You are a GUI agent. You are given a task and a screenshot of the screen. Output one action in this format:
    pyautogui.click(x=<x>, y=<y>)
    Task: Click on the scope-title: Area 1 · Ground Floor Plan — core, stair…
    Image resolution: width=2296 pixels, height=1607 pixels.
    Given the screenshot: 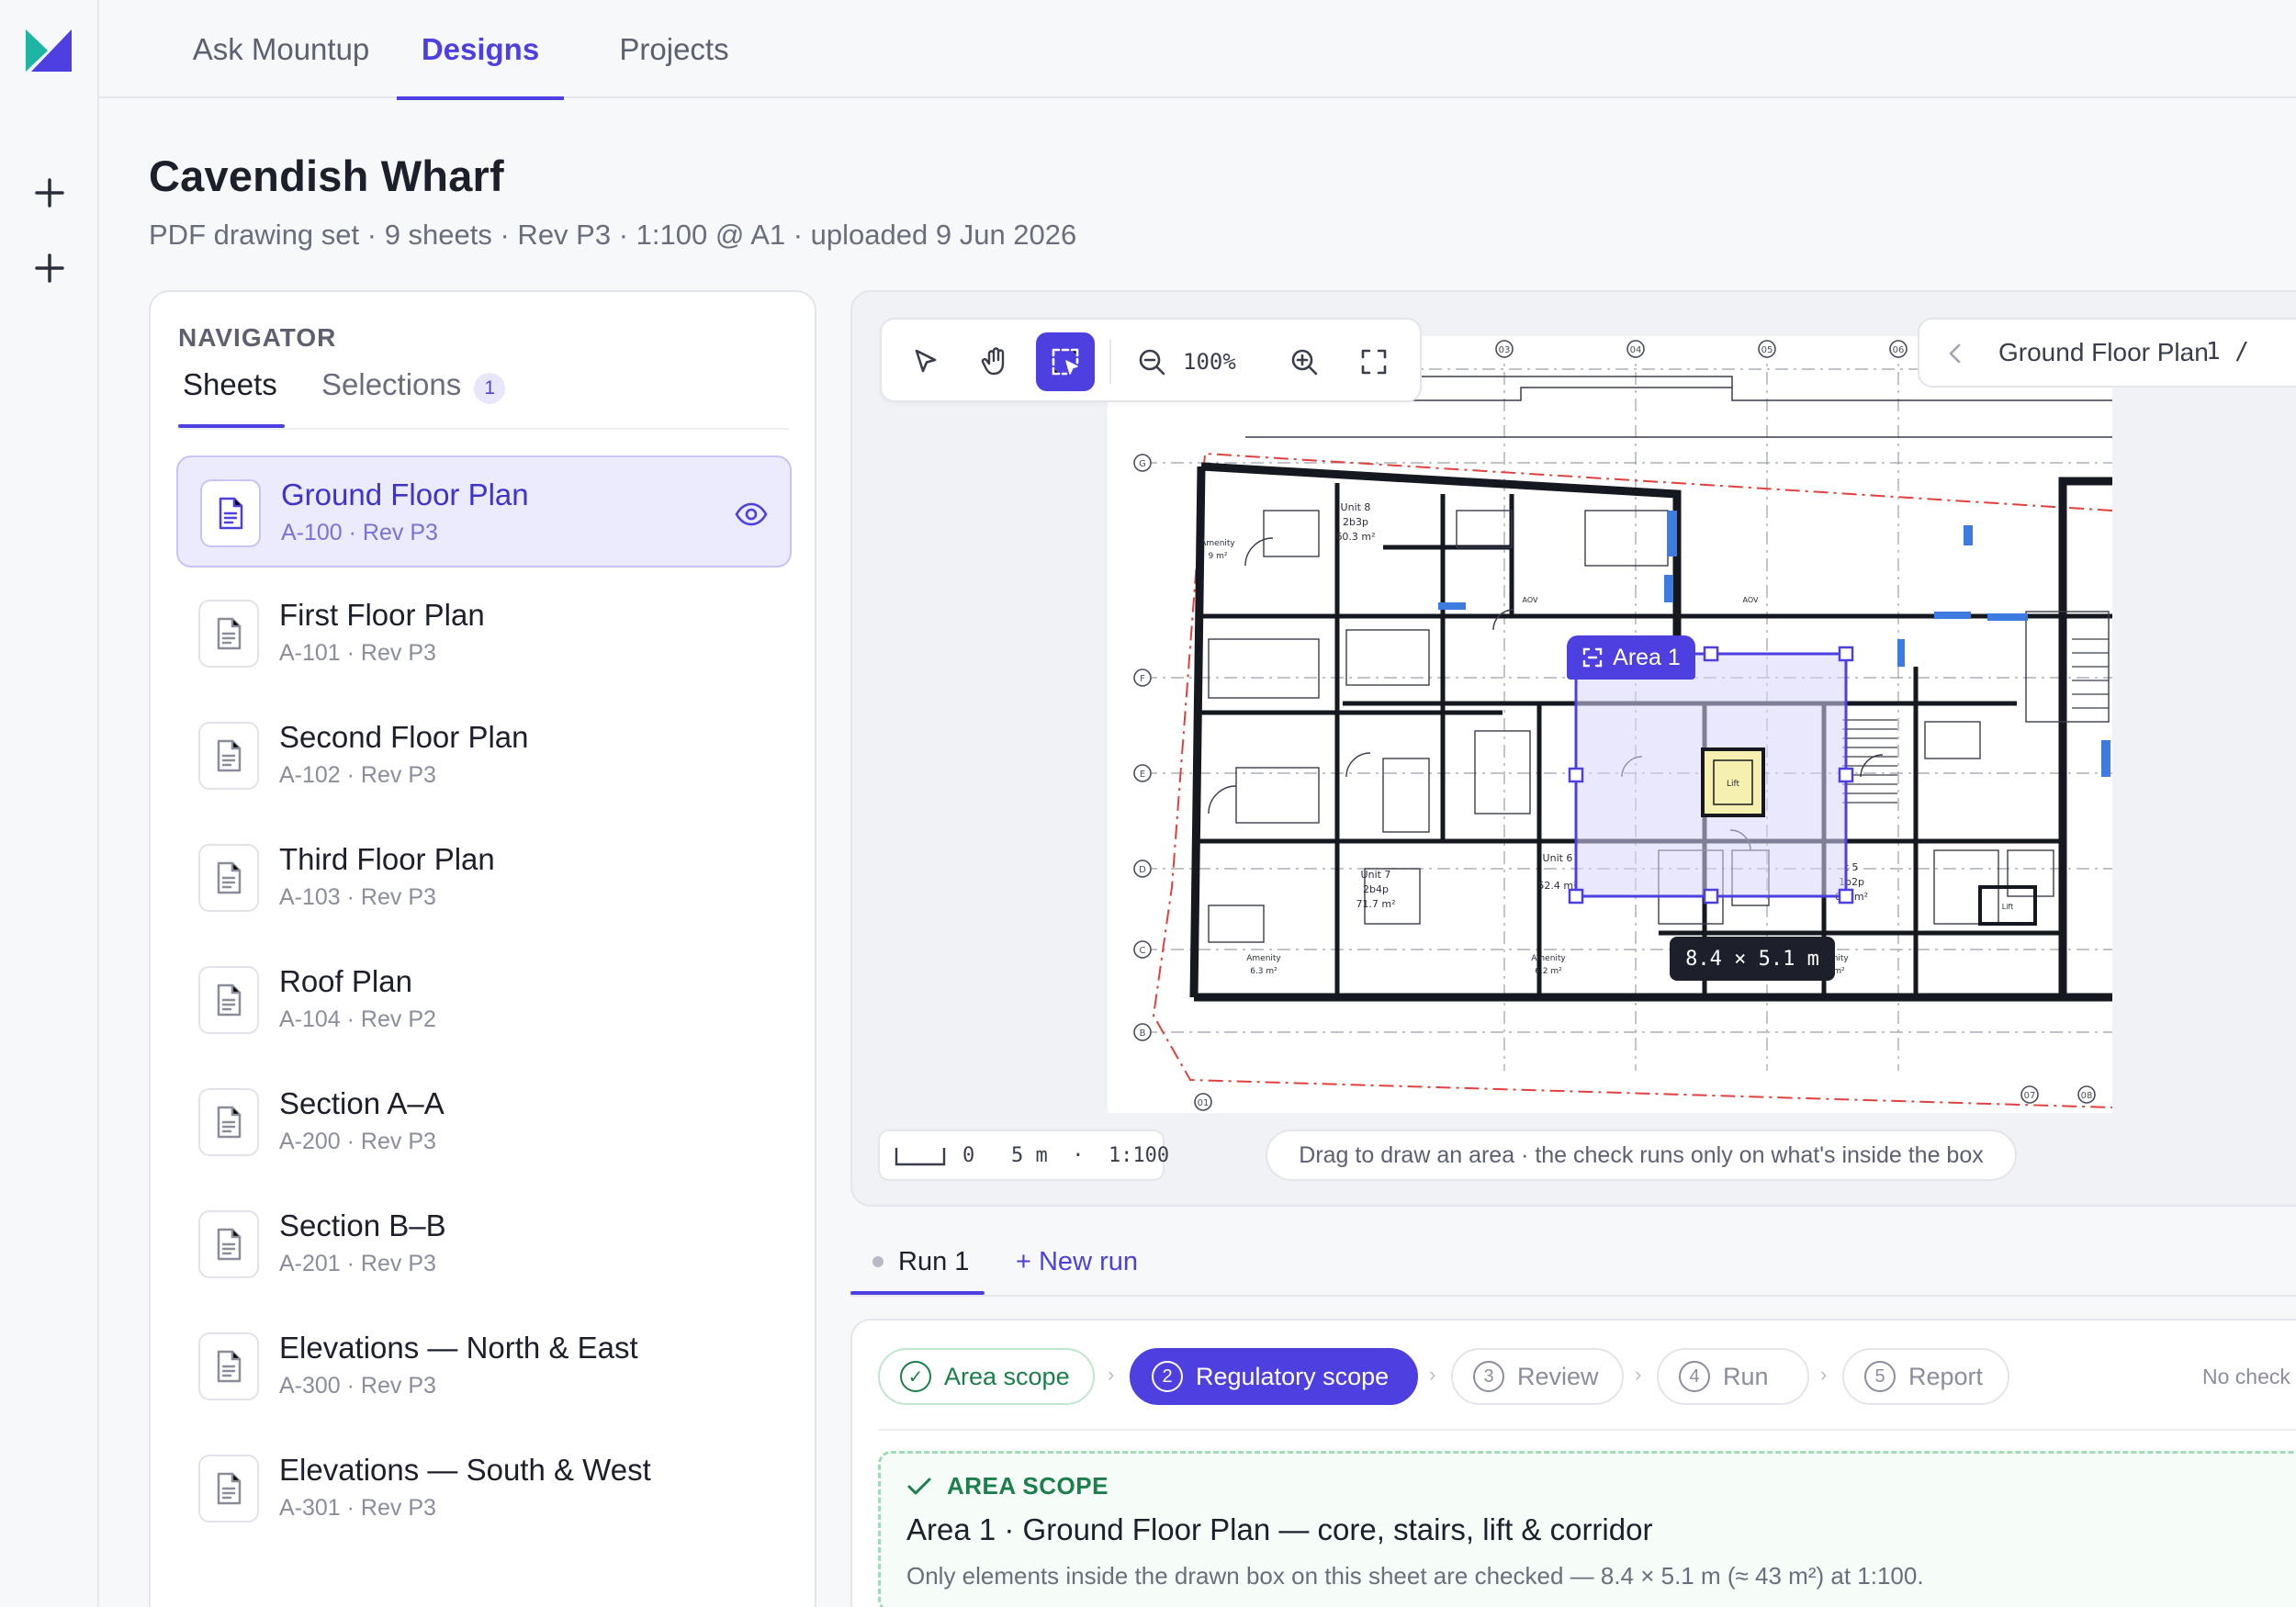 What is the action you would take?
    pyautogui.click(x=1279, y=1529)
    